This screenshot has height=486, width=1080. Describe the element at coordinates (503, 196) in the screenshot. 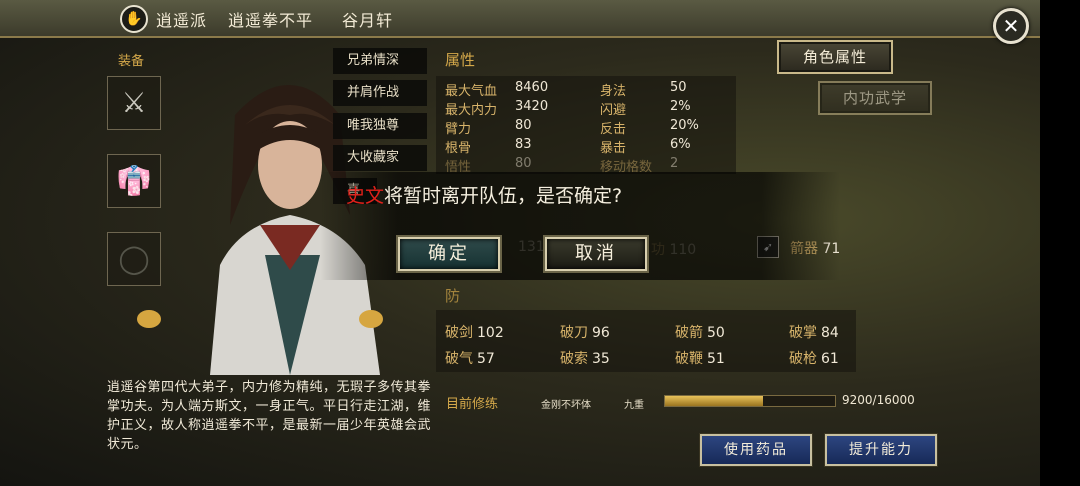

I see `dialog-message-text: 将暂时离开队伍，是否确定?` at that location.